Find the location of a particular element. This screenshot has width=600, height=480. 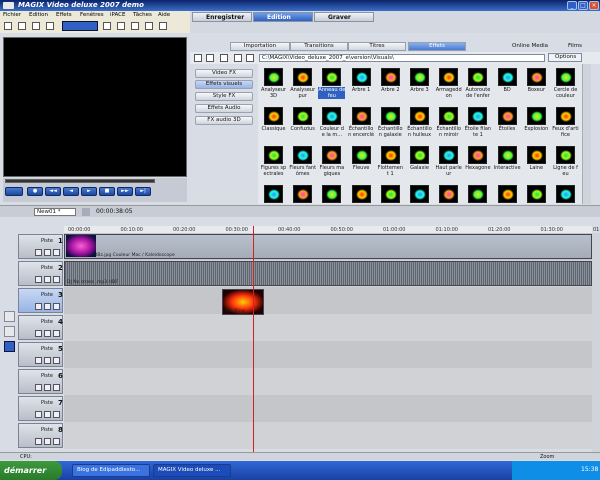

redo-icon is located at coordinates (121, 26).